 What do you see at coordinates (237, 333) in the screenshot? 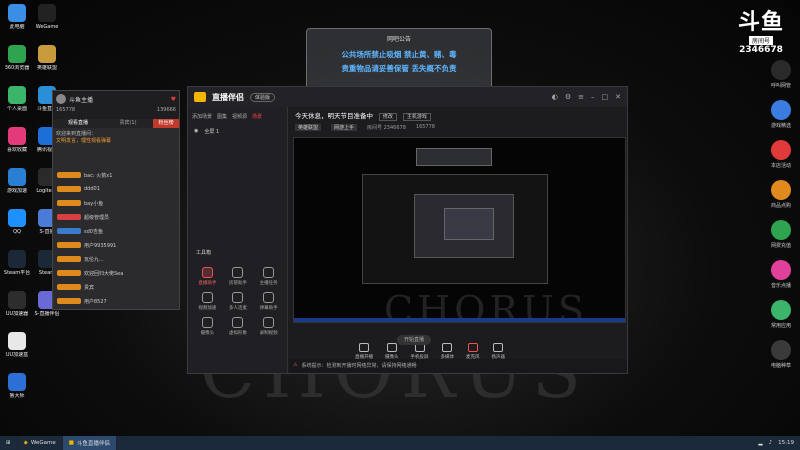
I see `tool-label: 虚拟形象` at bounding box center [237, 333].